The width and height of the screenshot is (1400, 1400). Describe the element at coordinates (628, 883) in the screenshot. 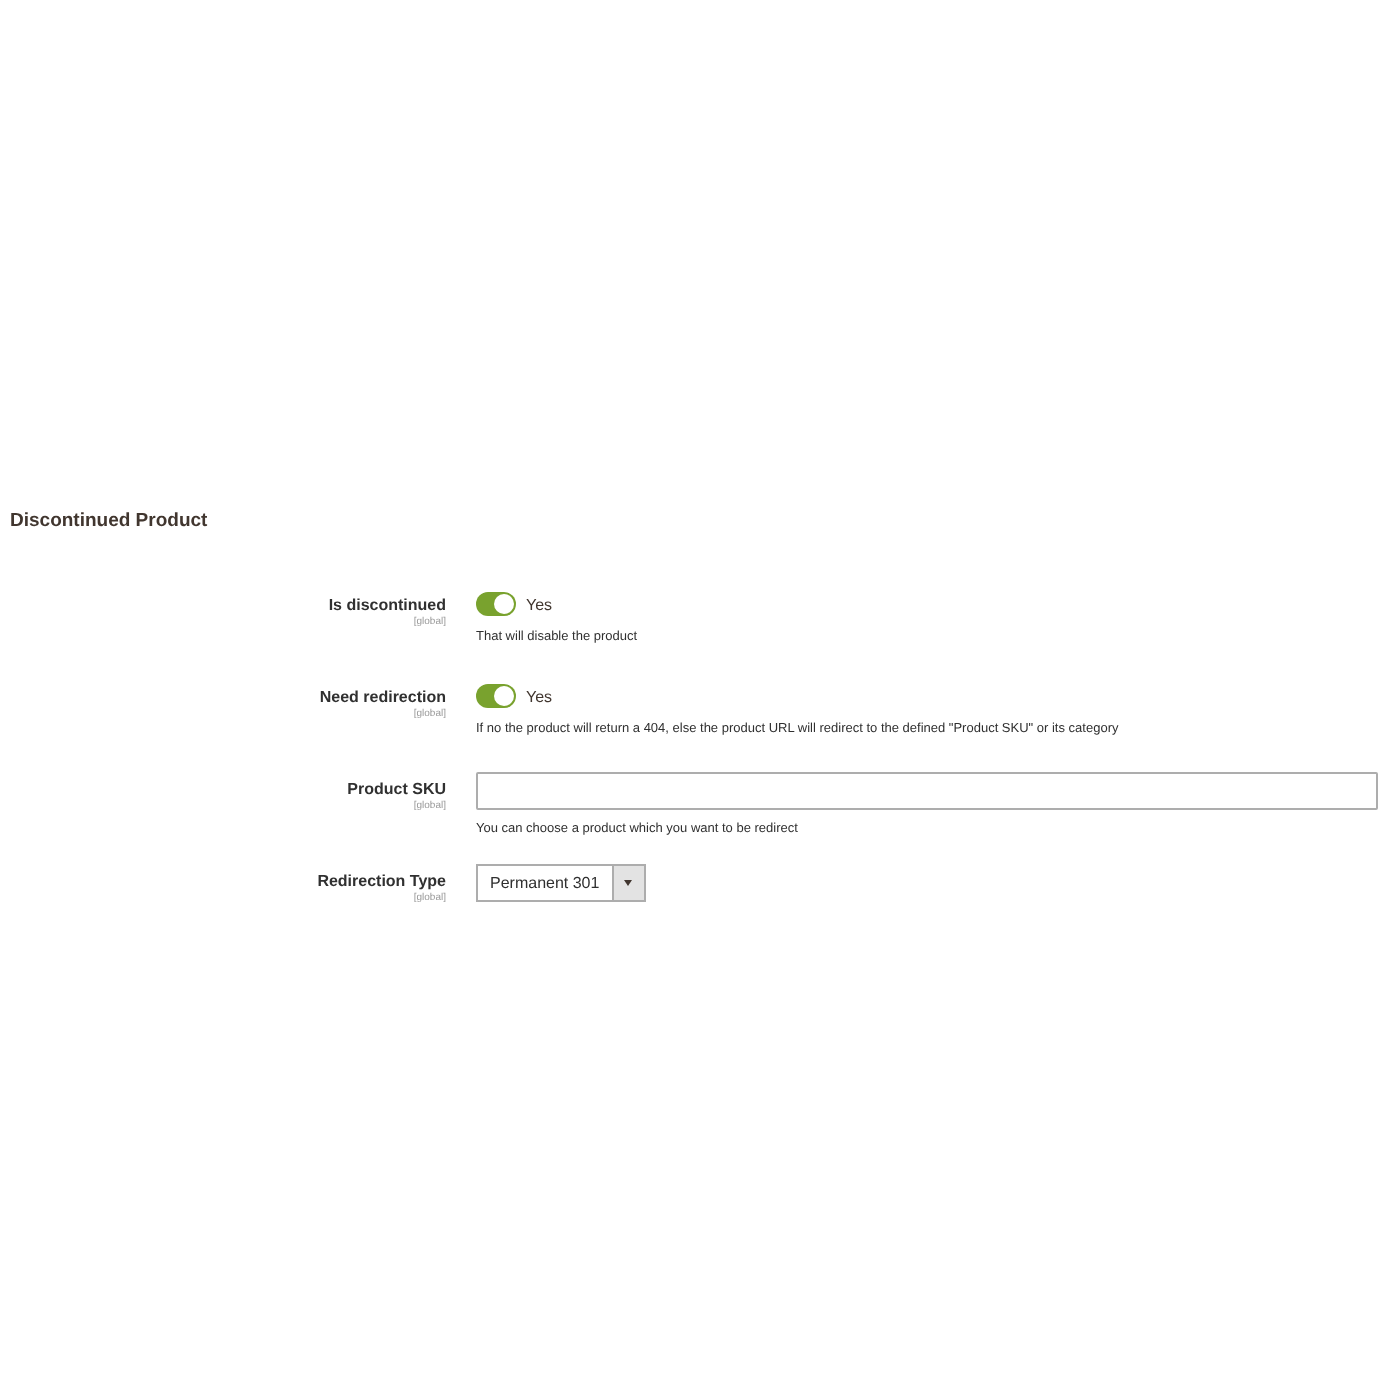

I see `caret-icon` at that location.